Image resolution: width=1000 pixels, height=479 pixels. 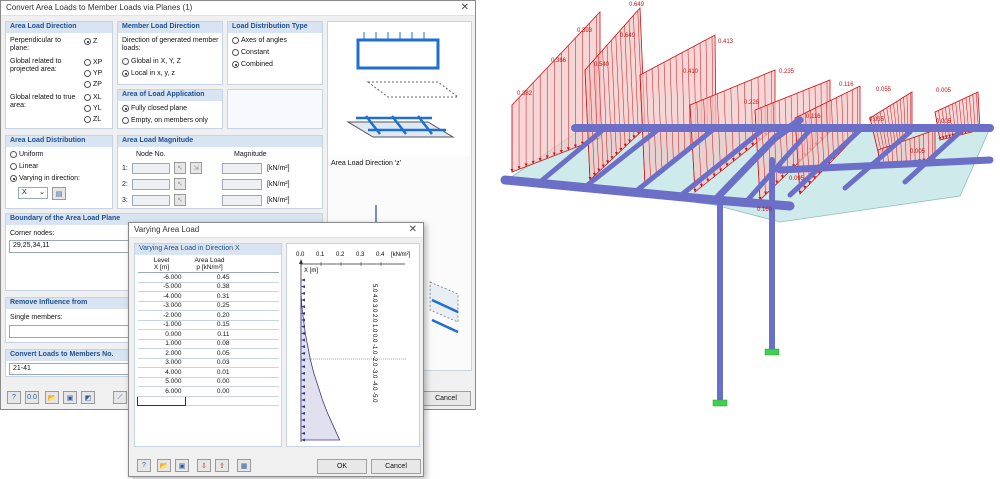 What do you see at coordinates (161, 296) in the screenshot?
I see `level-cell: -4.000` at bounding box center [161, 296].